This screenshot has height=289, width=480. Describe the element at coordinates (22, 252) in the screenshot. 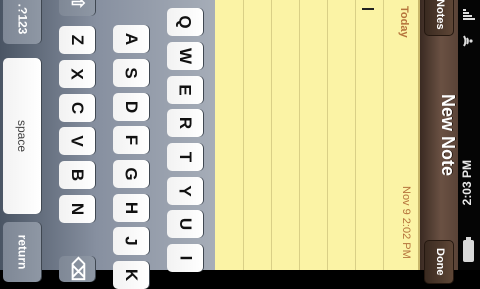

I see `return-key: return` at that location.